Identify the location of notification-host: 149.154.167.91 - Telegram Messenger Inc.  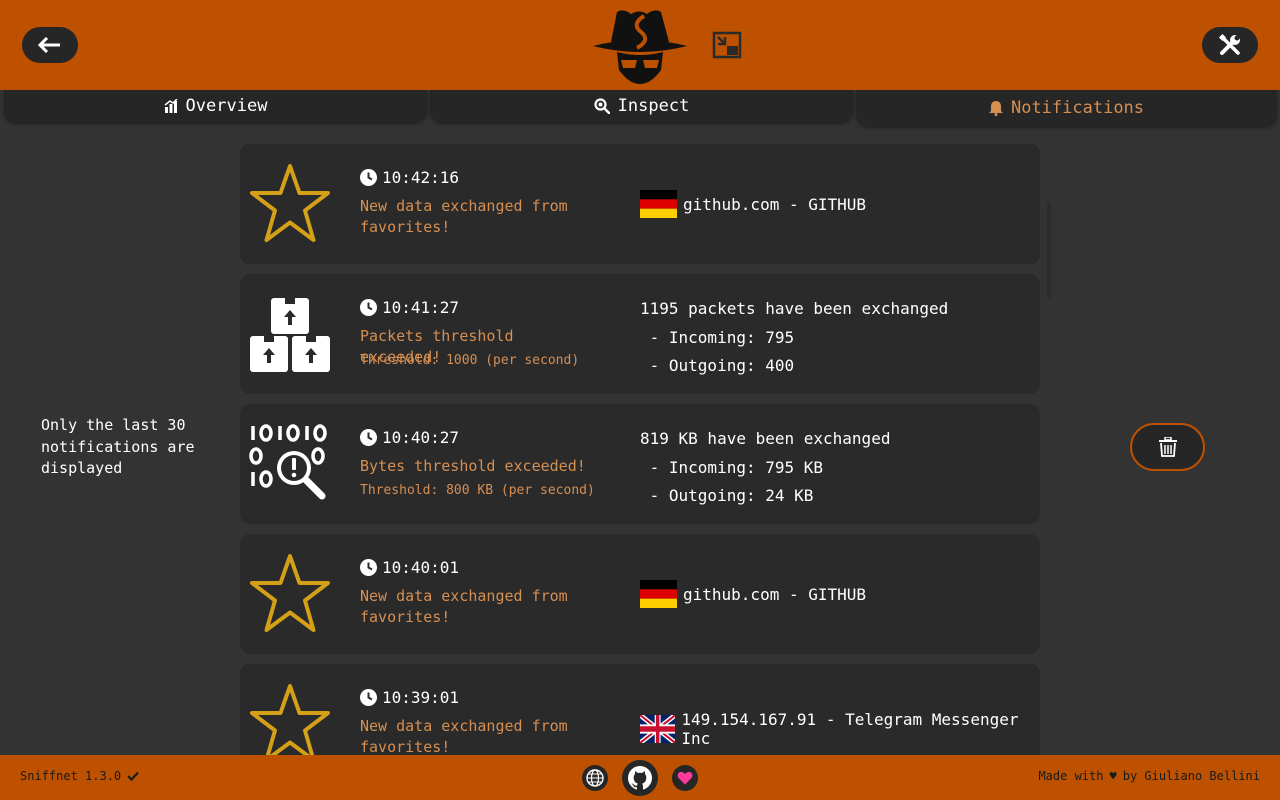
(840, 729).